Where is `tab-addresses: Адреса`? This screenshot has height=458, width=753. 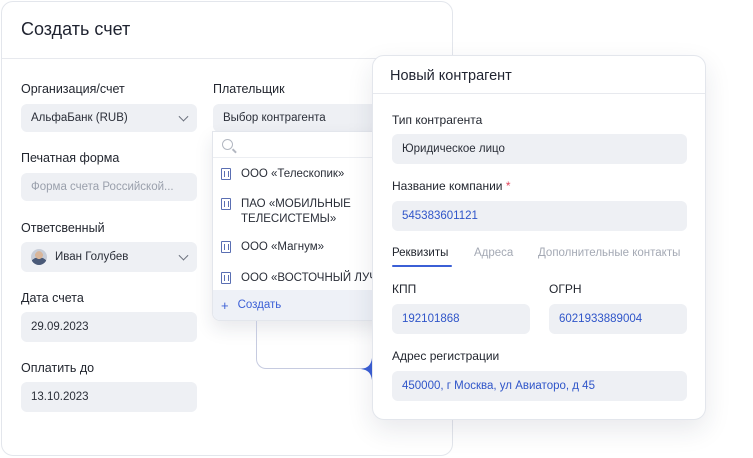
tab-addresses: Адреса is located at coordinates (493, 253).